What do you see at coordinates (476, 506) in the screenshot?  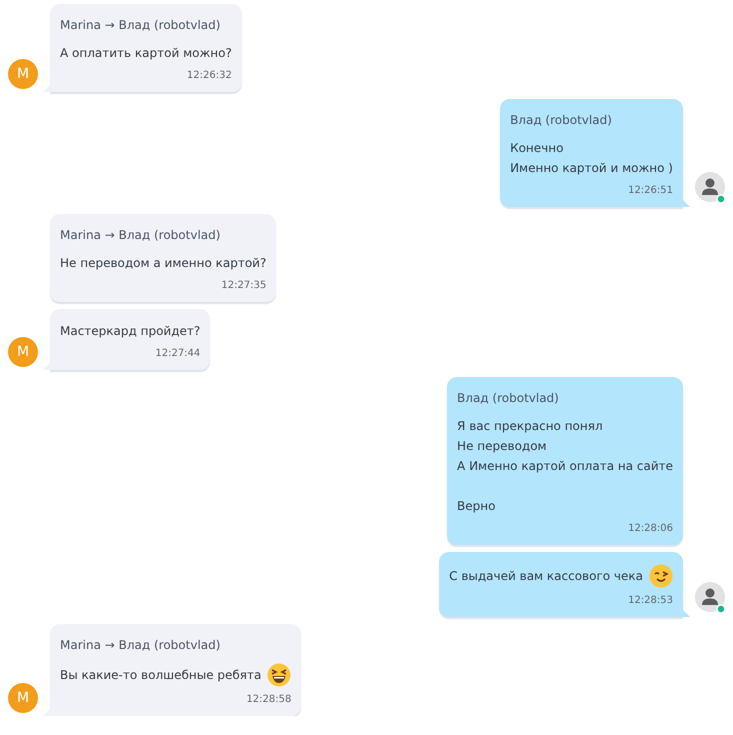 I see `message-text: Верно` at bounding box center [476, 506].